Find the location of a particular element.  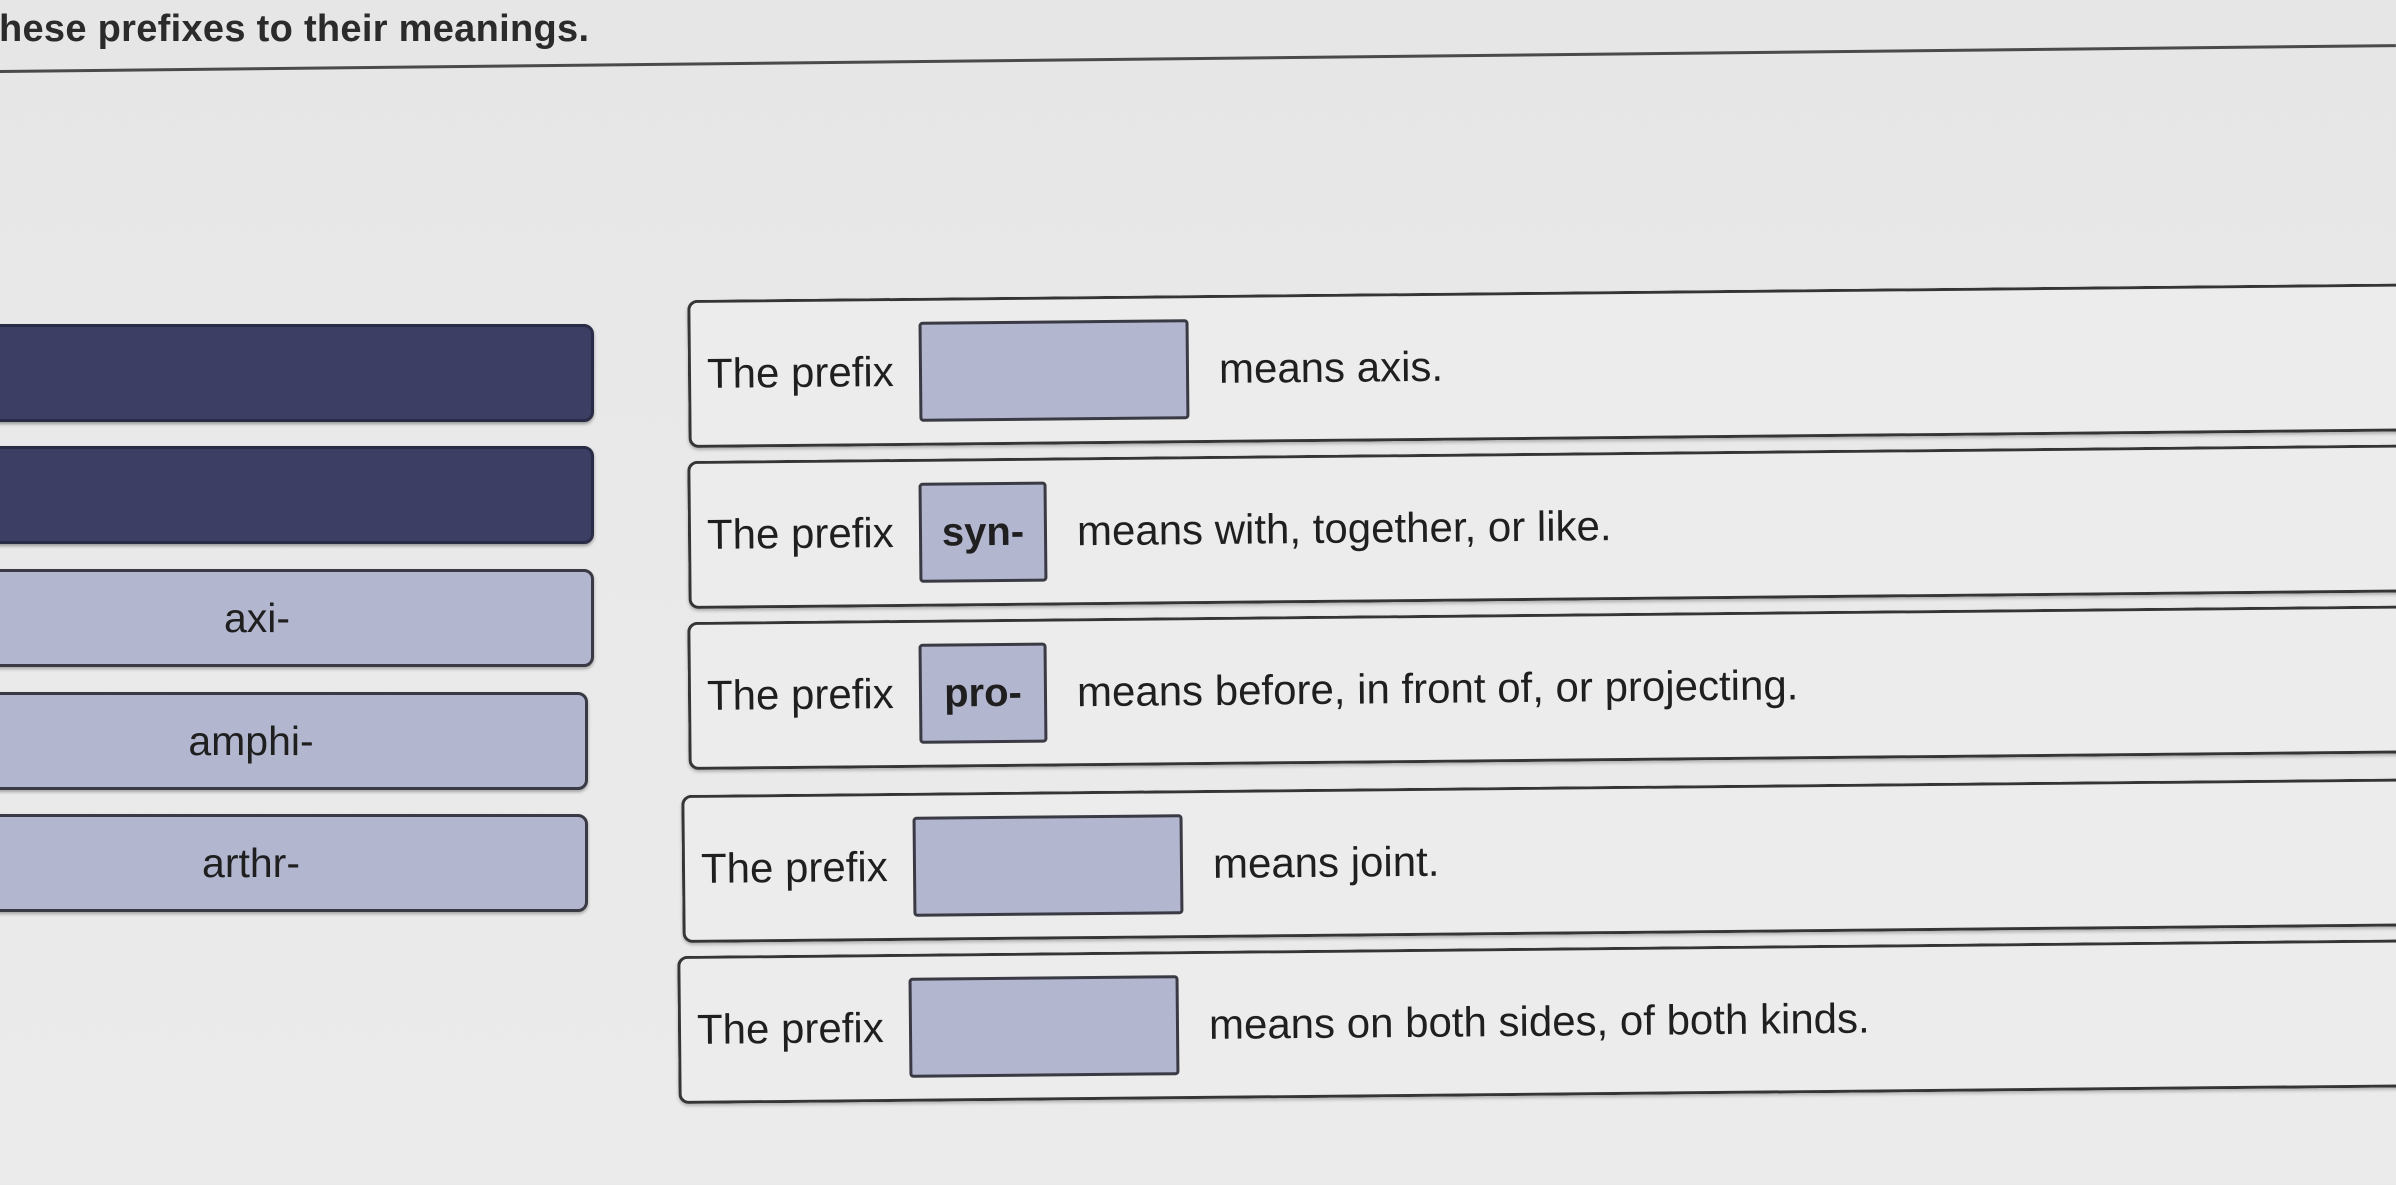

row-meaning: means on both sides, of both kinds. is located at coordinates (1539, 1021).